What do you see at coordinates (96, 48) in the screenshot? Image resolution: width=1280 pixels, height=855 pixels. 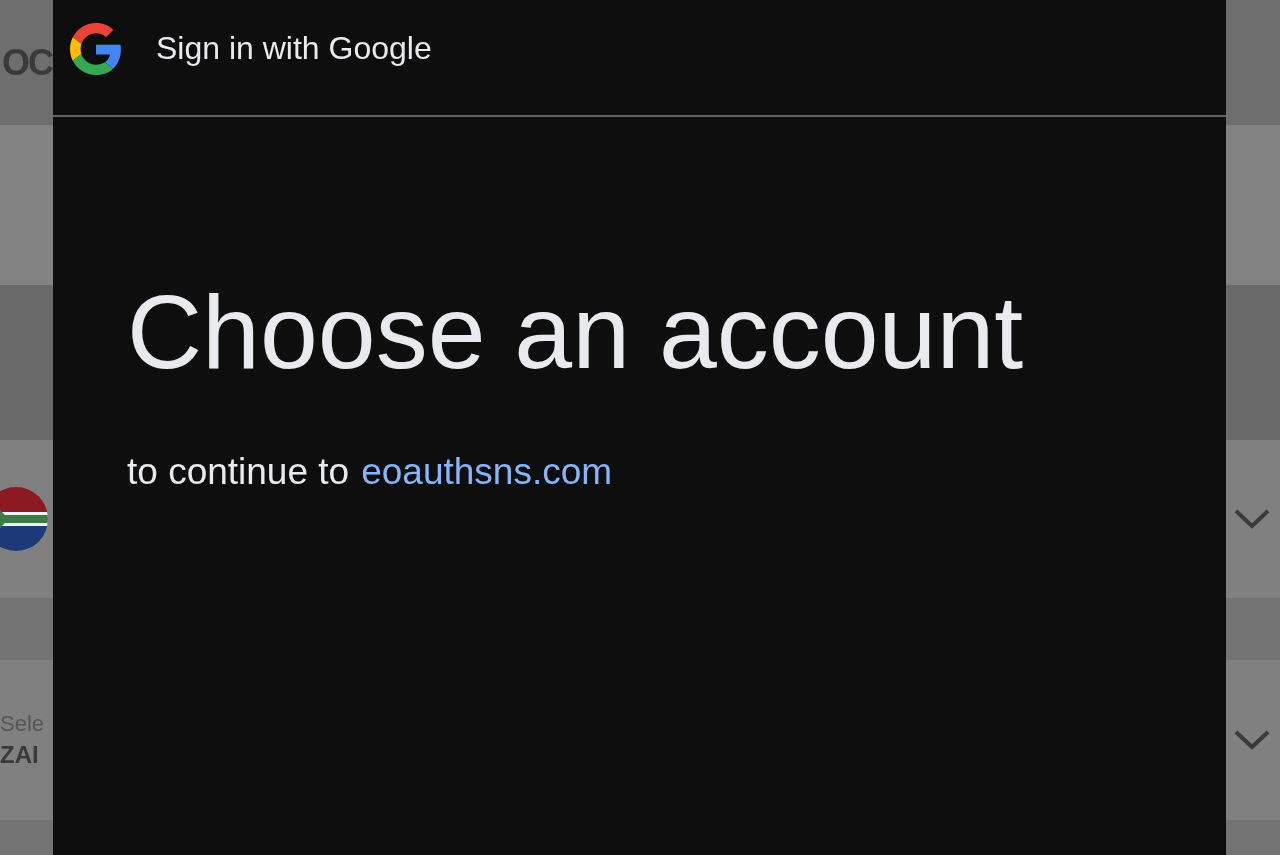 I see `google-logo-icon` at bounding box center [96, 48].